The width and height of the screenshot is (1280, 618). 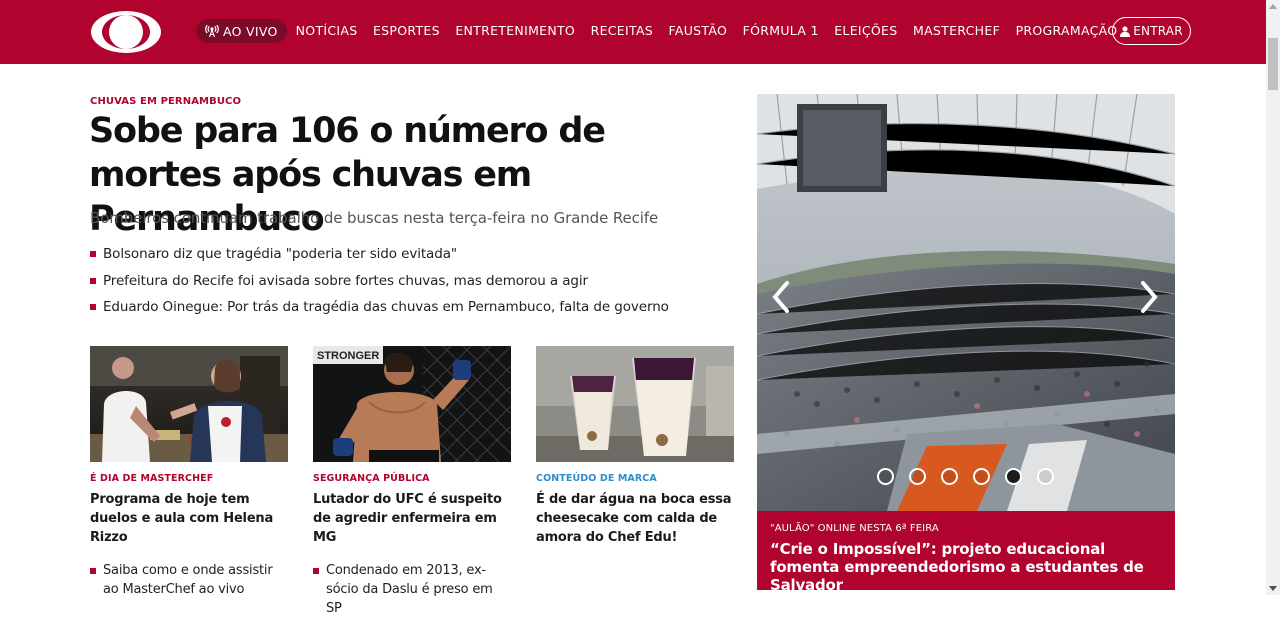 What do you see at coordinates (189, 404) in the screenshot?
I see `card-image-masterchef` at bounding box center [189, 404].